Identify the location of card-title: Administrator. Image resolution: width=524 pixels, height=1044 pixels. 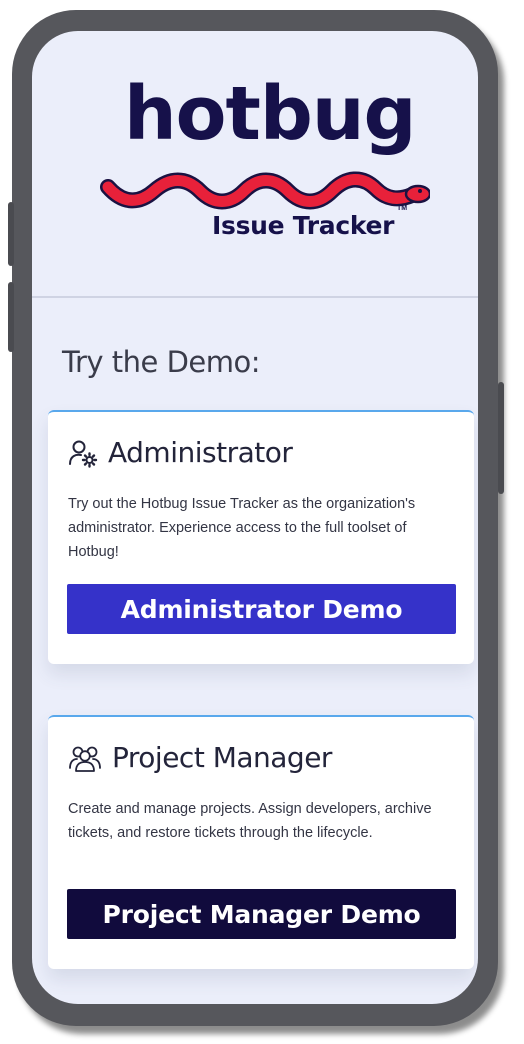
(180, 452).